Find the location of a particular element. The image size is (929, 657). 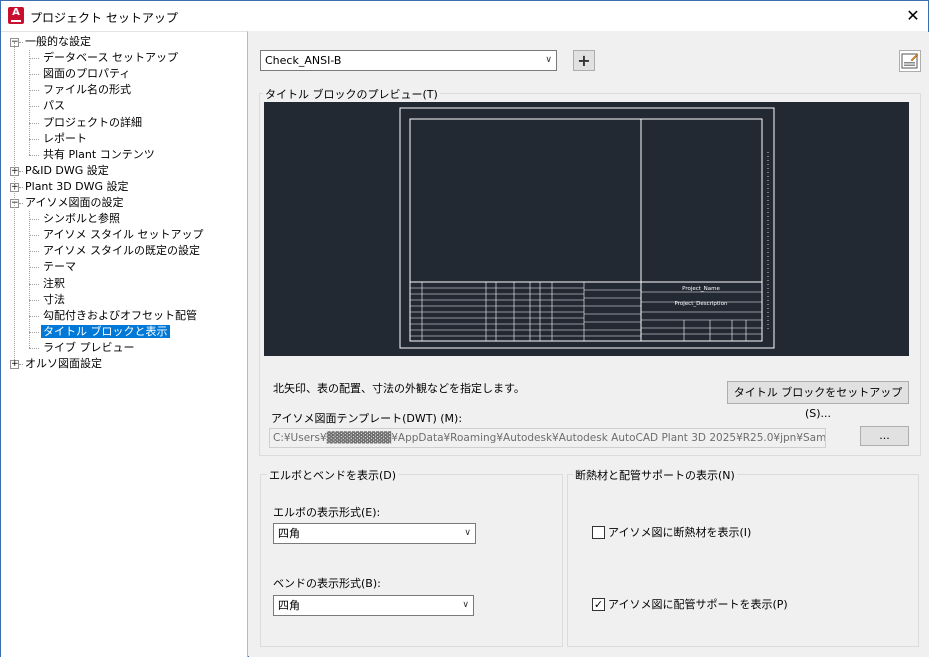

tree-node-label: P&ID DWG 設定 is located at coordinates (67, 170).